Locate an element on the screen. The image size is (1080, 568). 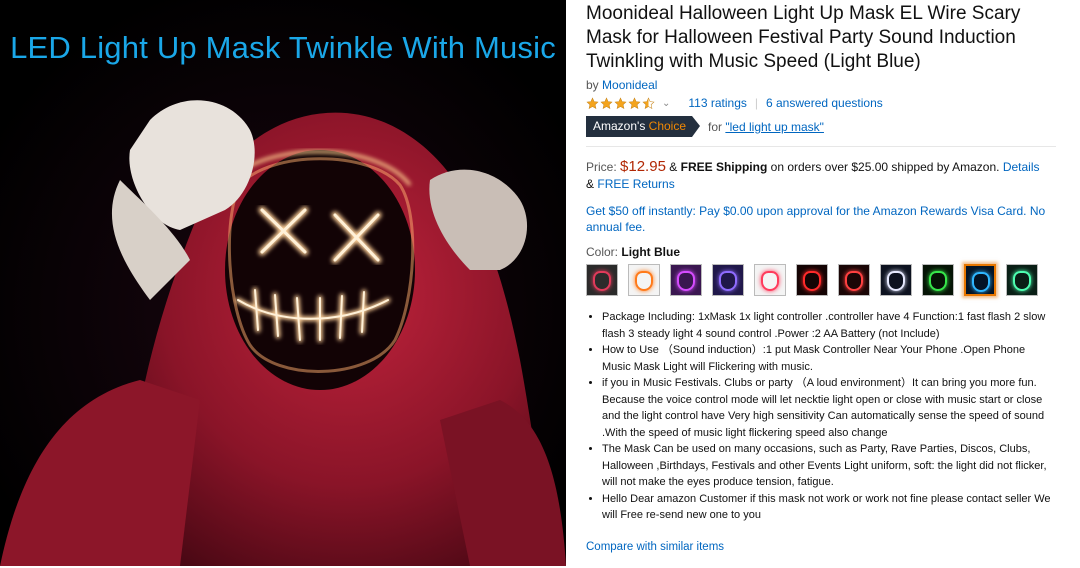
choice-query-link: "led light up mask" is located at coordinates (774, 127).